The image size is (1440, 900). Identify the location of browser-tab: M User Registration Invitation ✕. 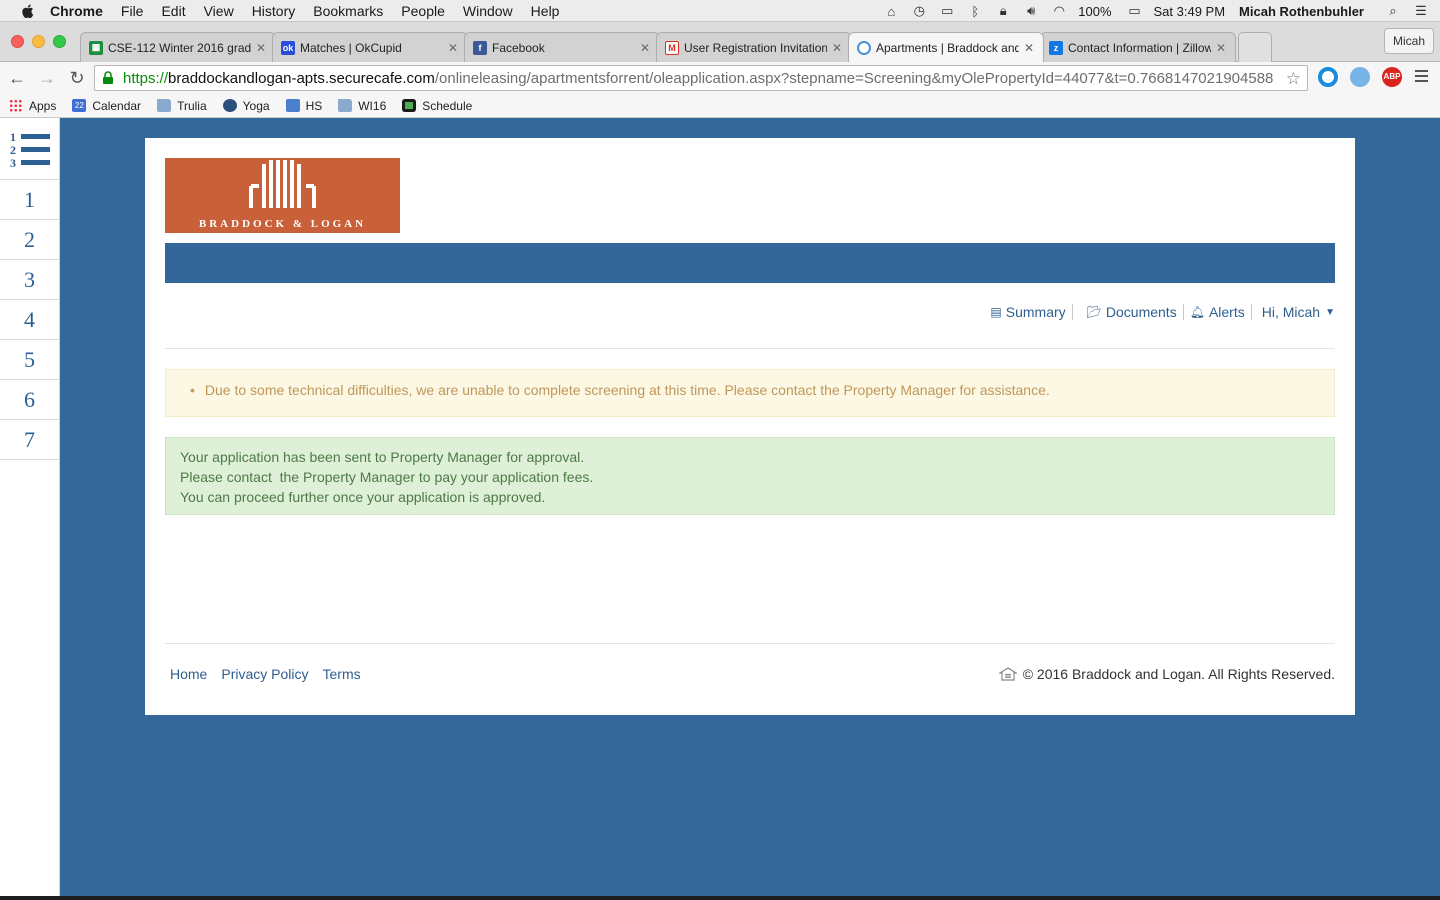
(754, 47).